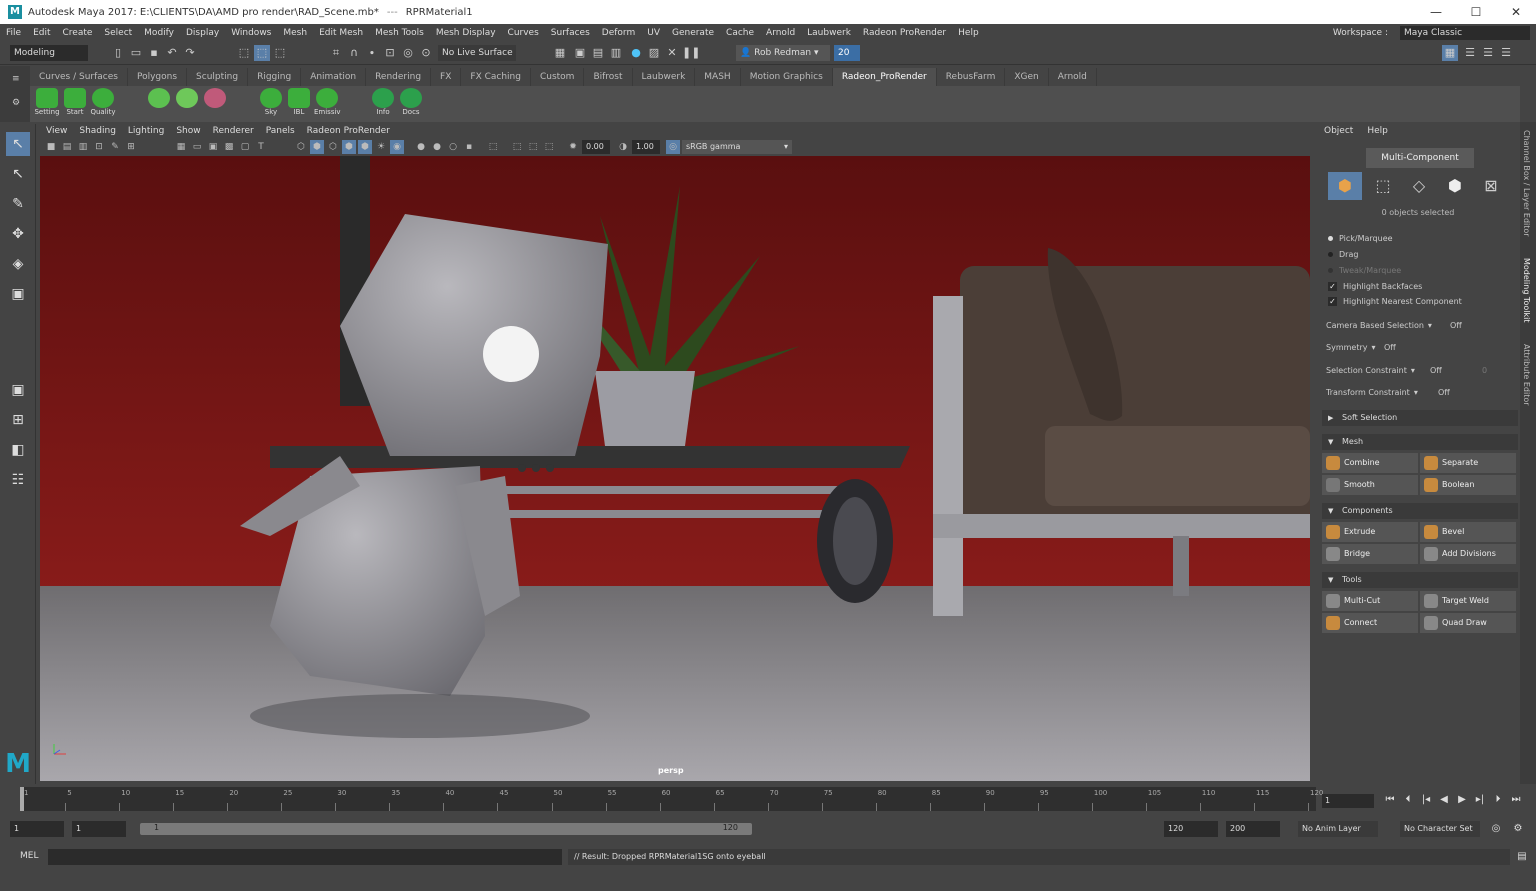 The height and width of the screenshot is (891, 1536). Describe the element at coordinates (421, 147) in the screenshot. I see `motion-blur-icon: ●` at that location.